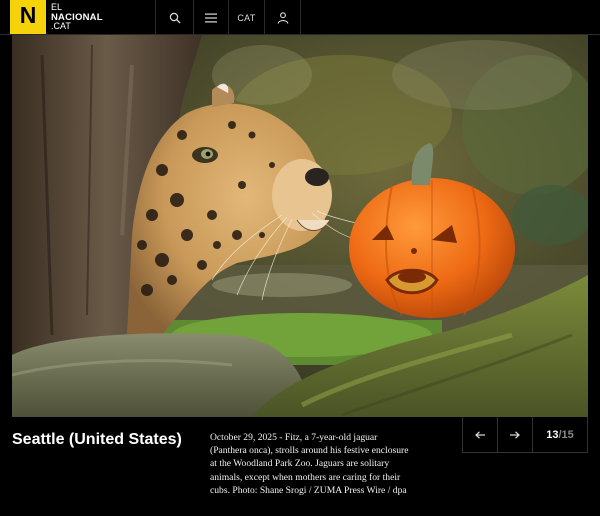 The width and height of the screenshot is (600, 516). I want to click on user-icon, so click(282, 17).